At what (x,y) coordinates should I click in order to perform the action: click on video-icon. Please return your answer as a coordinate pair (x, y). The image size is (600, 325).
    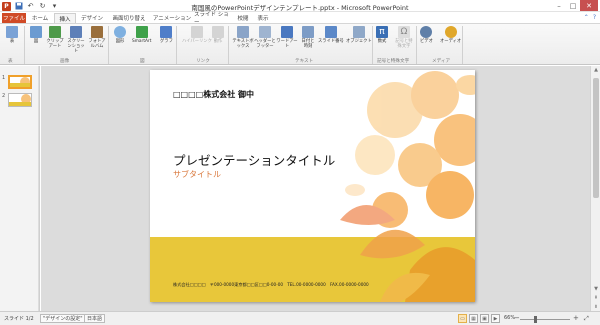
    Looking at the image, I should click on (426, 32).